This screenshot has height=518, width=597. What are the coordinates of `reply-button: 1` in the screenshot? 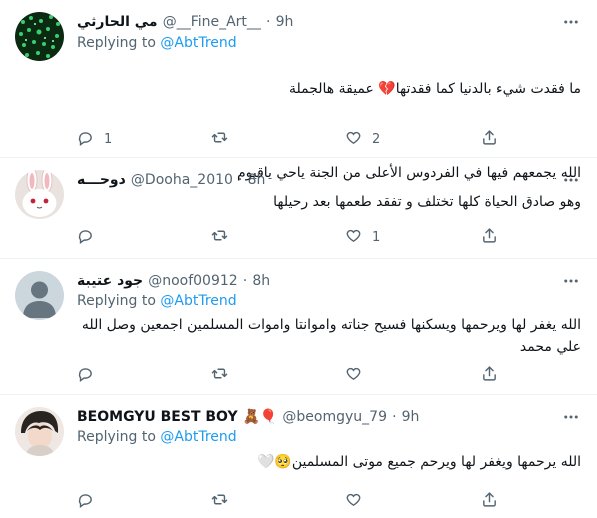 It's located at (94, 139).